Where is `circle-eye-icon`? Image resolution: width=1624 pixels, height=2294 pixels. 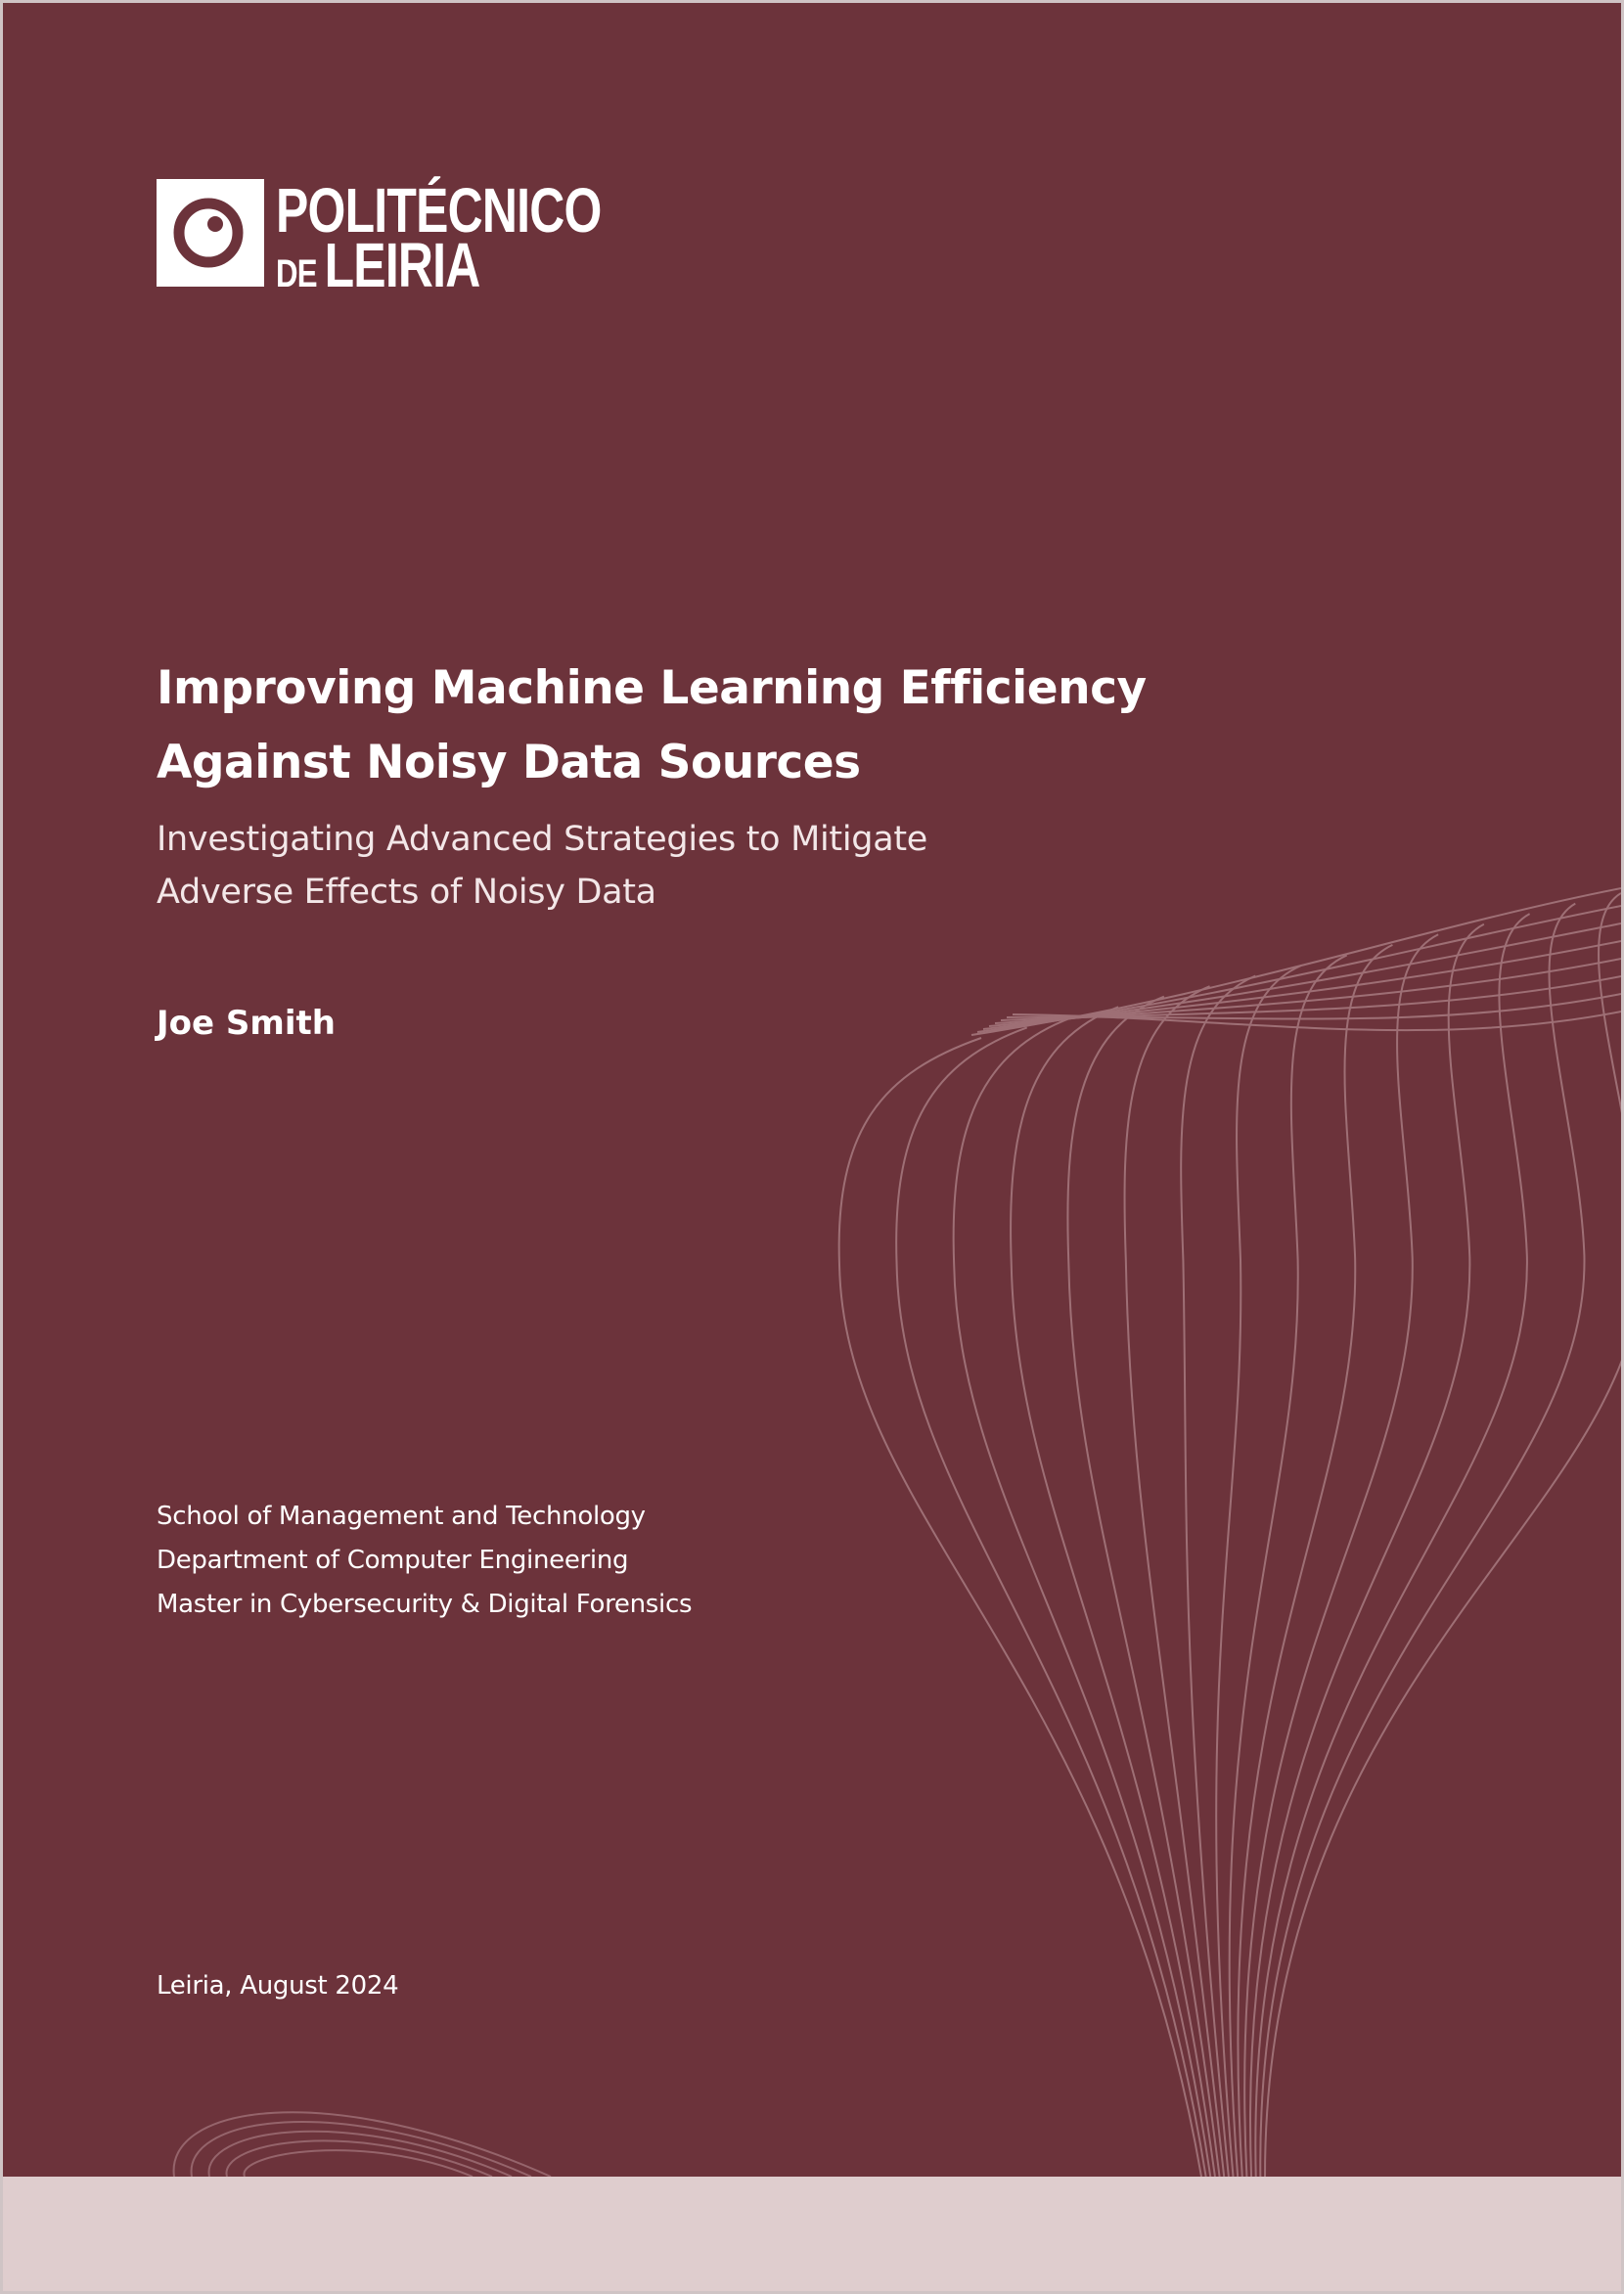
circle-eye-icon is located at coordinates (210, 233).